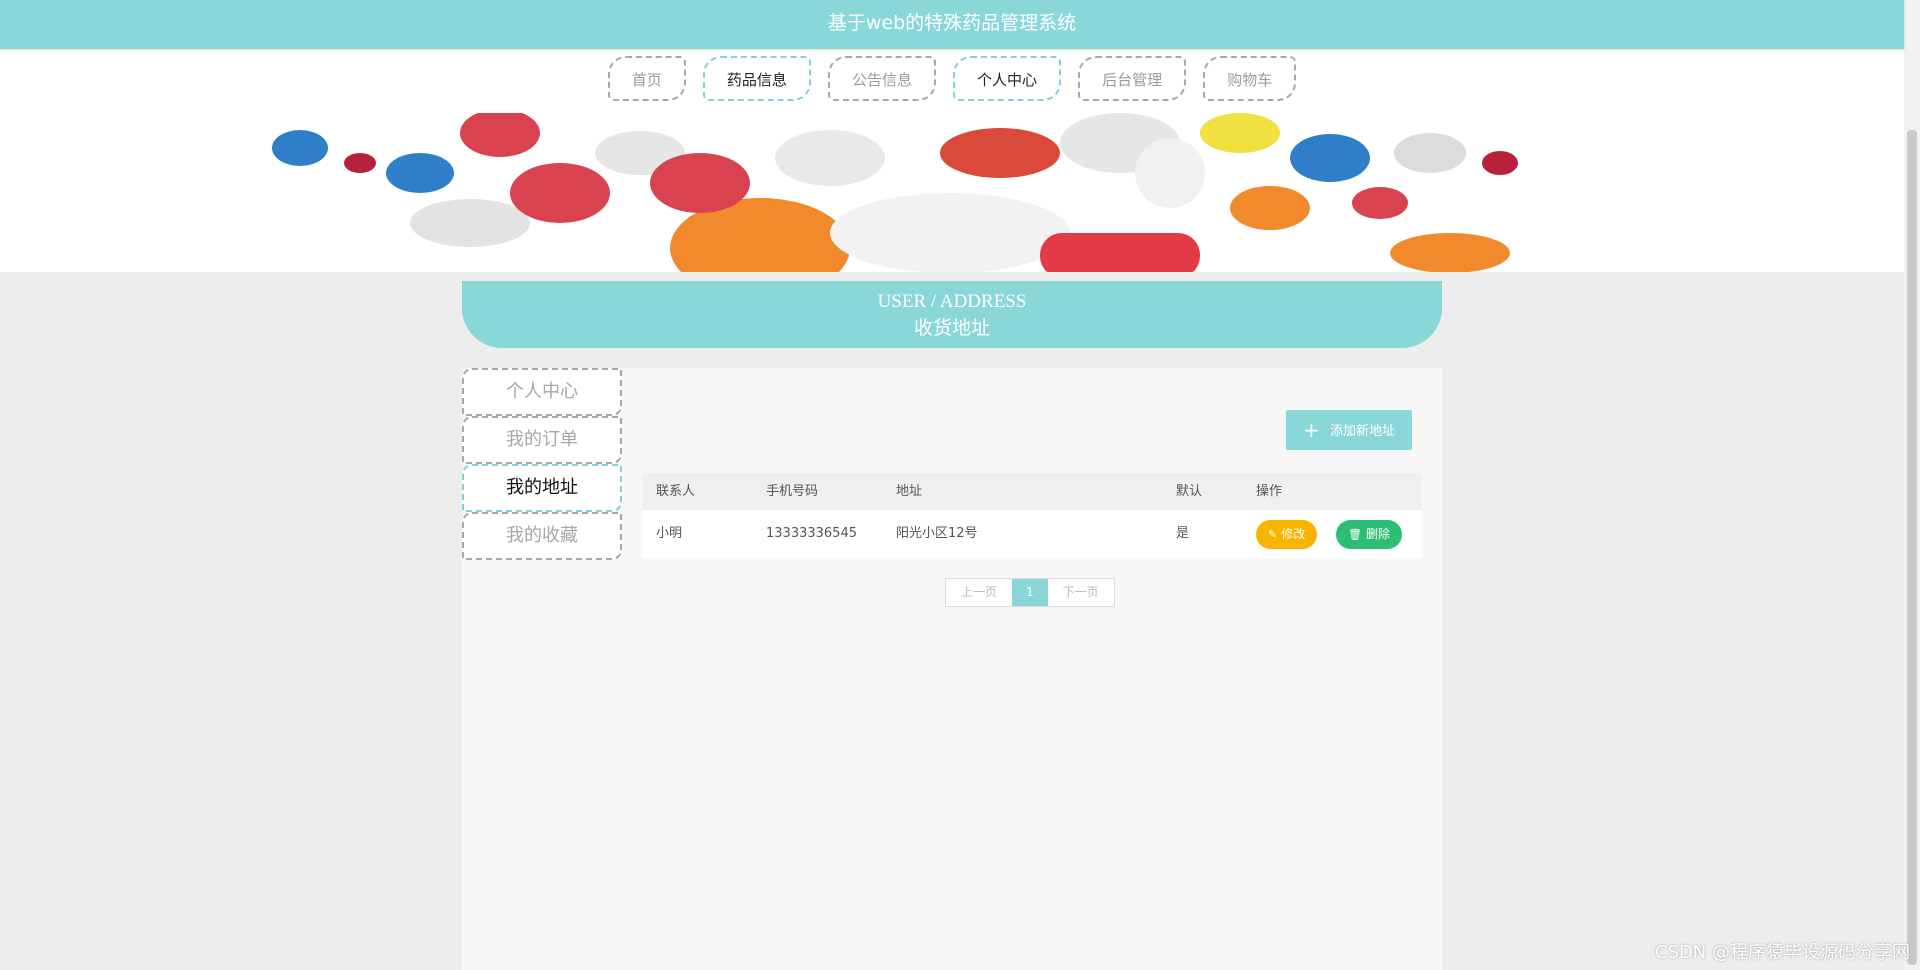  Describe the element at coordinates (1250, 78) in the screenshot. I see `nav-item-cart: 购物车` at that location.